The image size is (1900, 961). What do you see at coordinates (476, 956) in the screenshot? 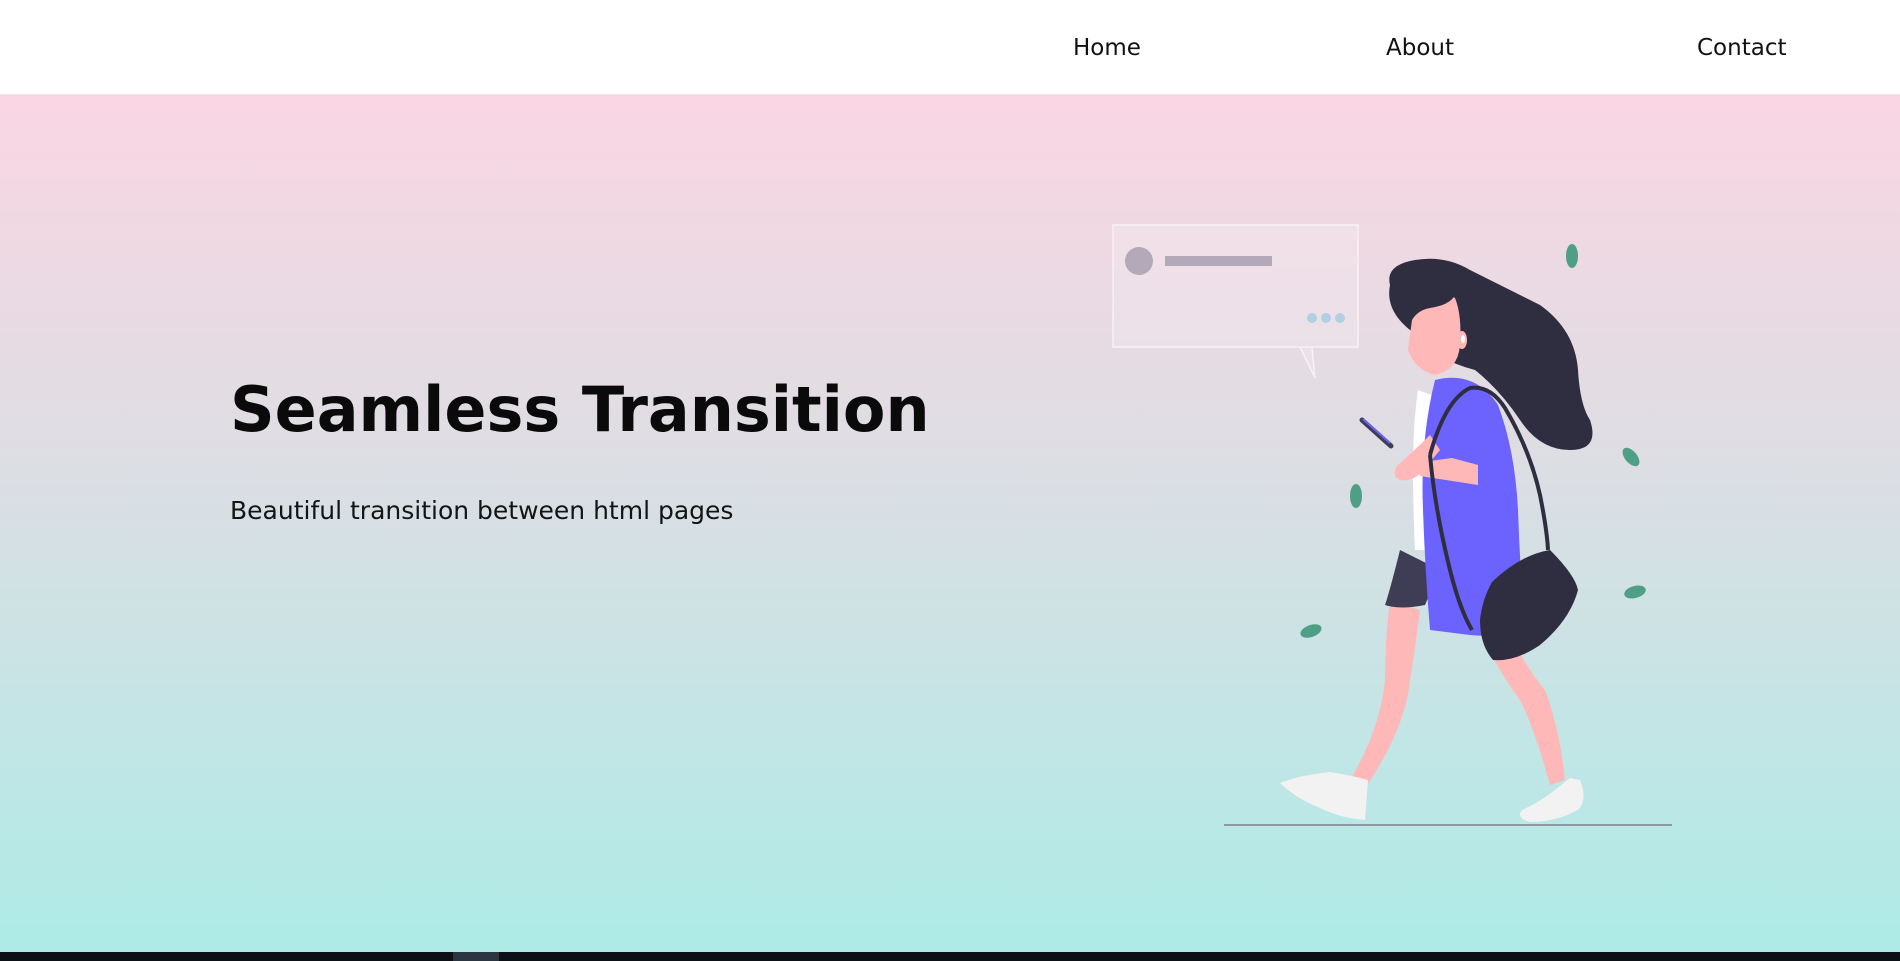
I see `footer-tab` at bounding box center [476, 956].